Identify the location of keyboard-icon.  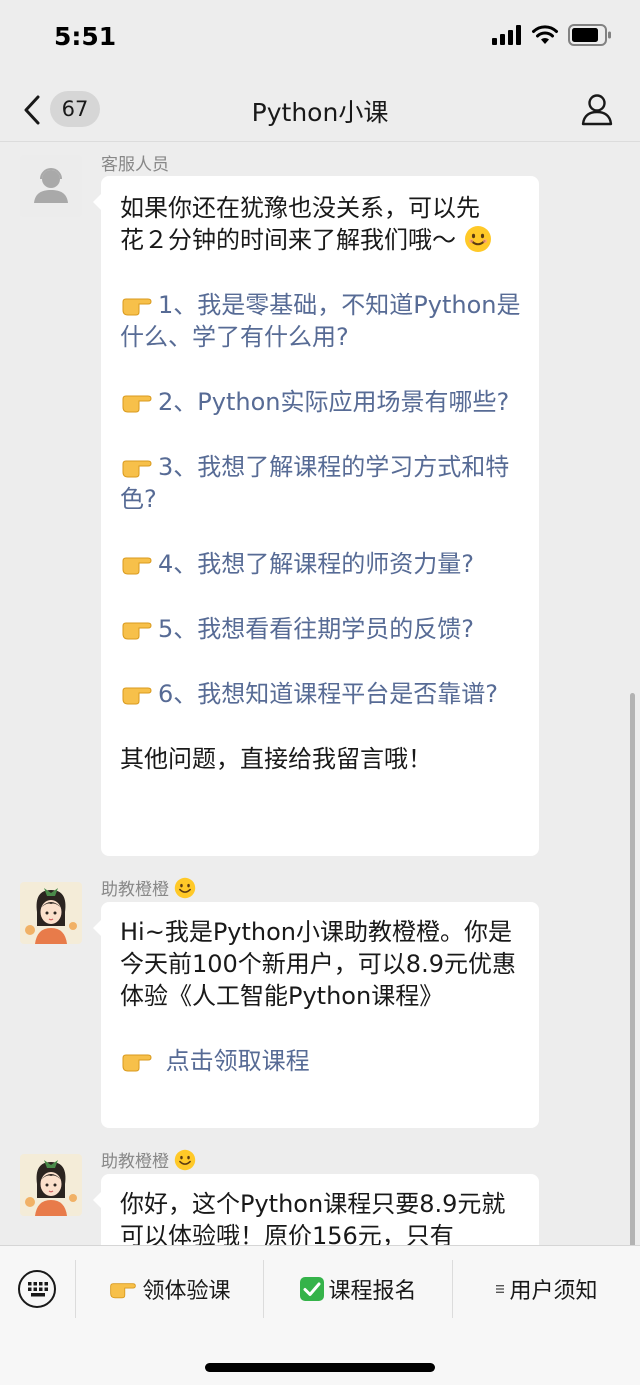
(37, 1289).